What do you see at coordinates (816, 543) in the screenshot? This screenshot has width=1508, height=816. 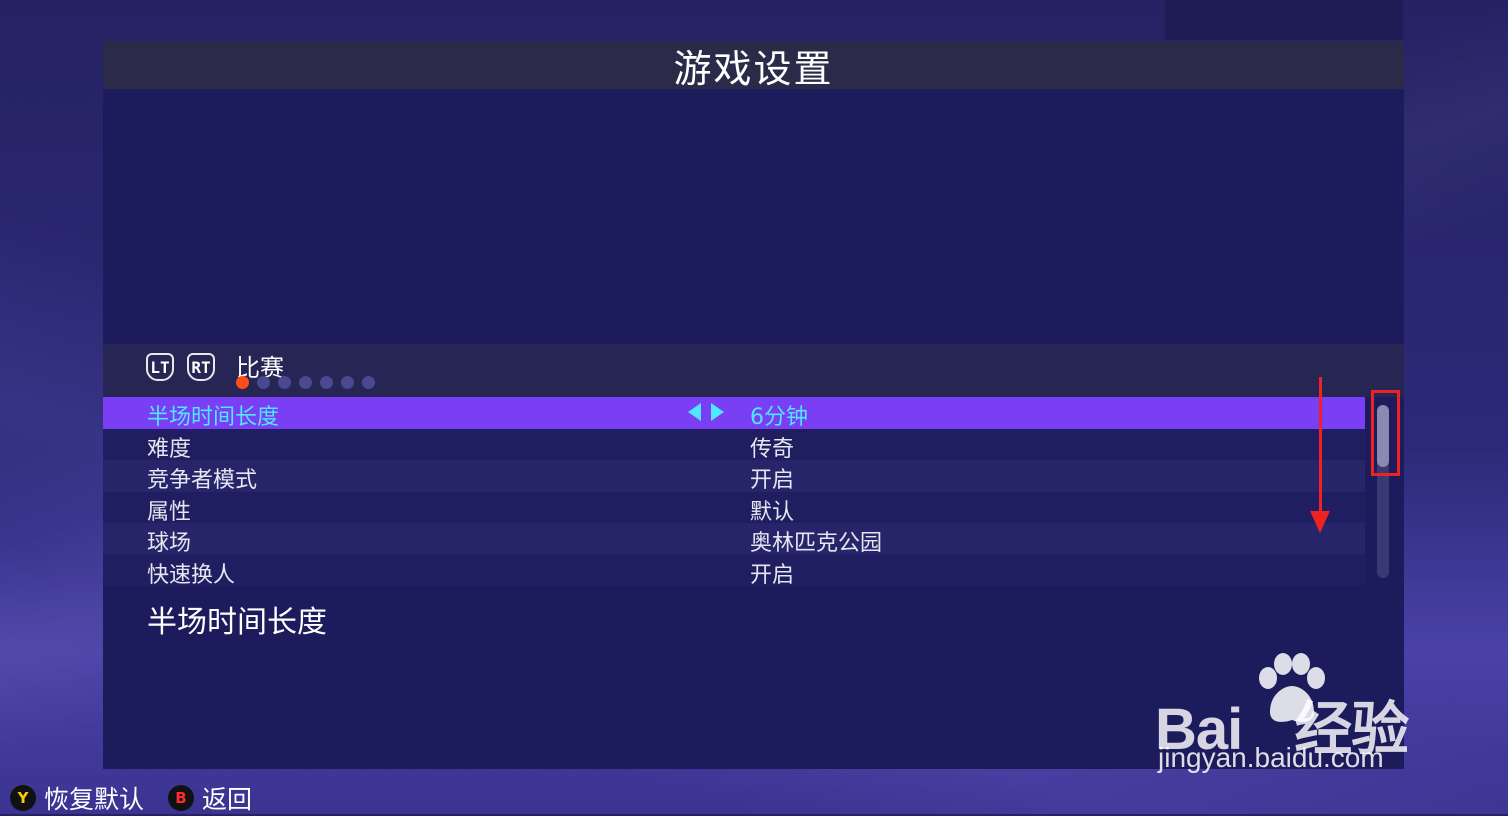 I see `setting-value: 奥林匹克公园` at bounding box center [816, 543].